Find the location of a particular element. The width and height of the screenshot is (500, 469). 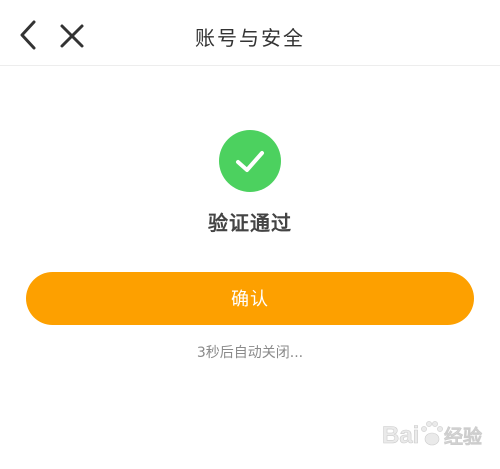

check-circle-icon is located at coordinates (250, 161).